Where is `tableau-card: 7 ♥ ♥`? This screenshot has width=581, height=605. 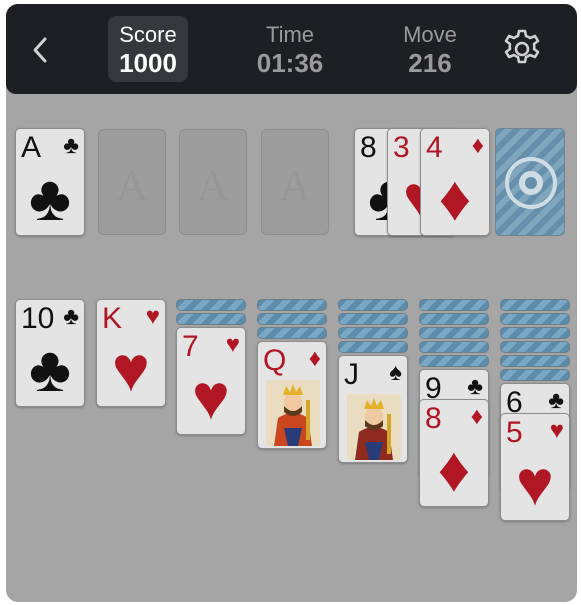 tableau-card: 7 ♥ ♥ is located at coordinates (211, 381).